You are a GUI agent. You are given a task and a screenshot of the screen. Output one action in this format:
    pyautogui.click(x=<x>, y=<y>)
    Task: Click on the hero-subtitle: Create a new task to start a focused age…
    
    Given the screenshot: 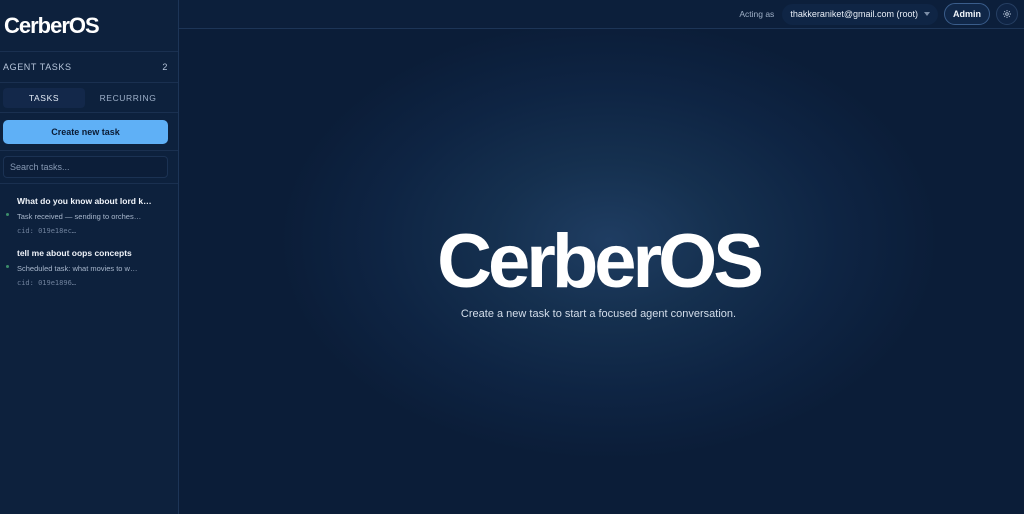 What is the action you would take?
    pyautogui.click(x=598, y=314)
    